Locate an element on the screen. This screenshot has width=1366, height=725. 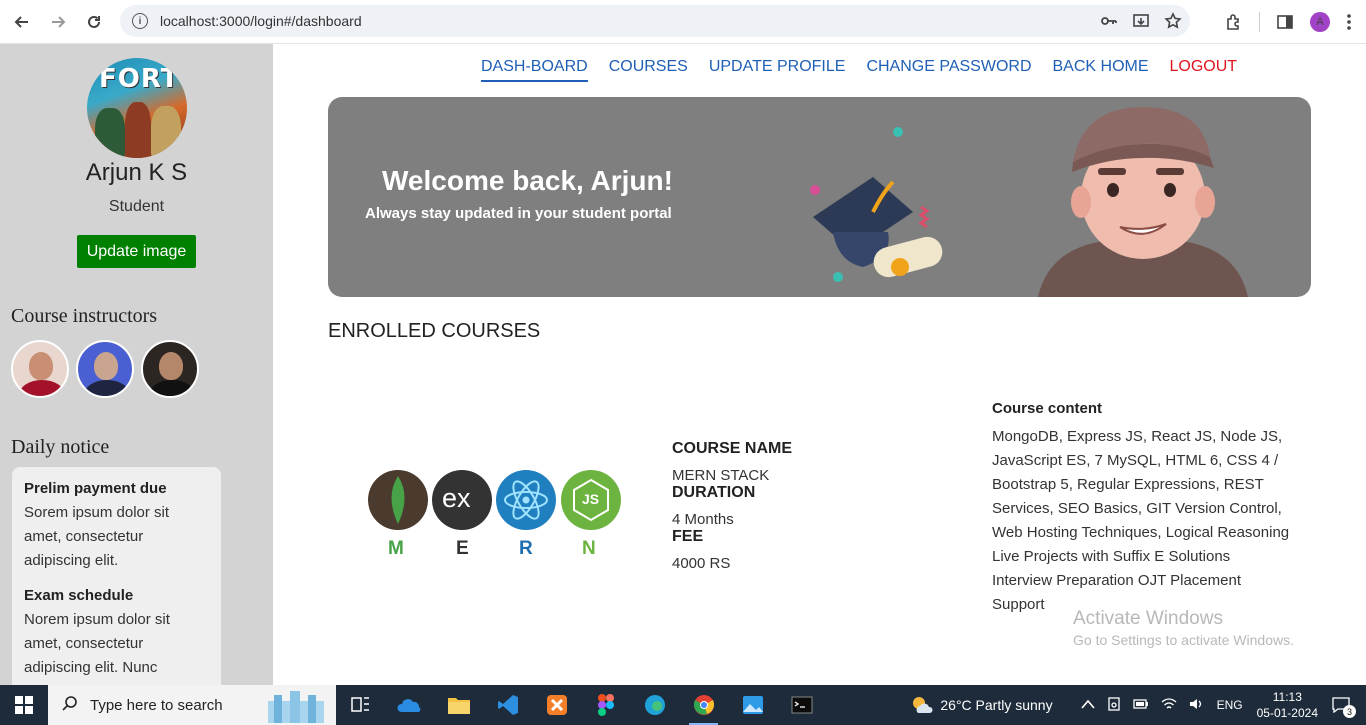
nav-change-password: CHANGE PASSWORD is located at coordinates (948, 70).